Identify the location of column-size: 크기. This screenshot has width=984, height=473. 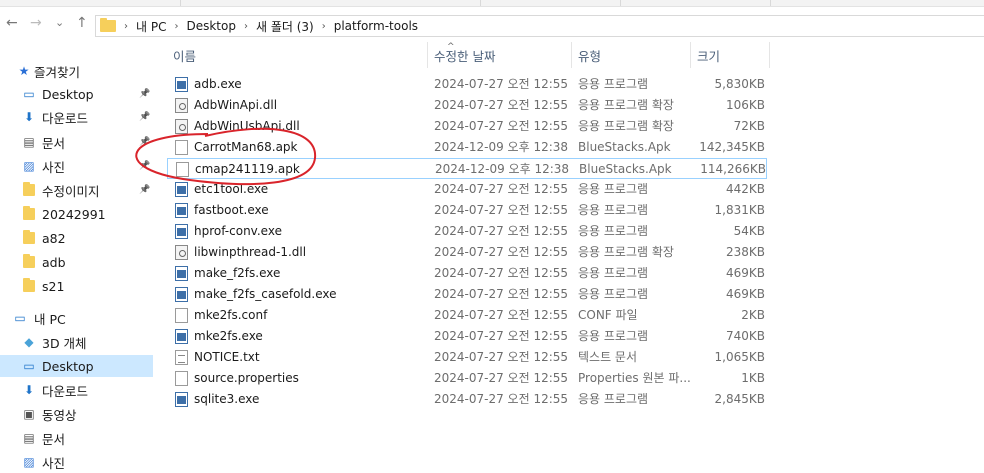
(730, 55).